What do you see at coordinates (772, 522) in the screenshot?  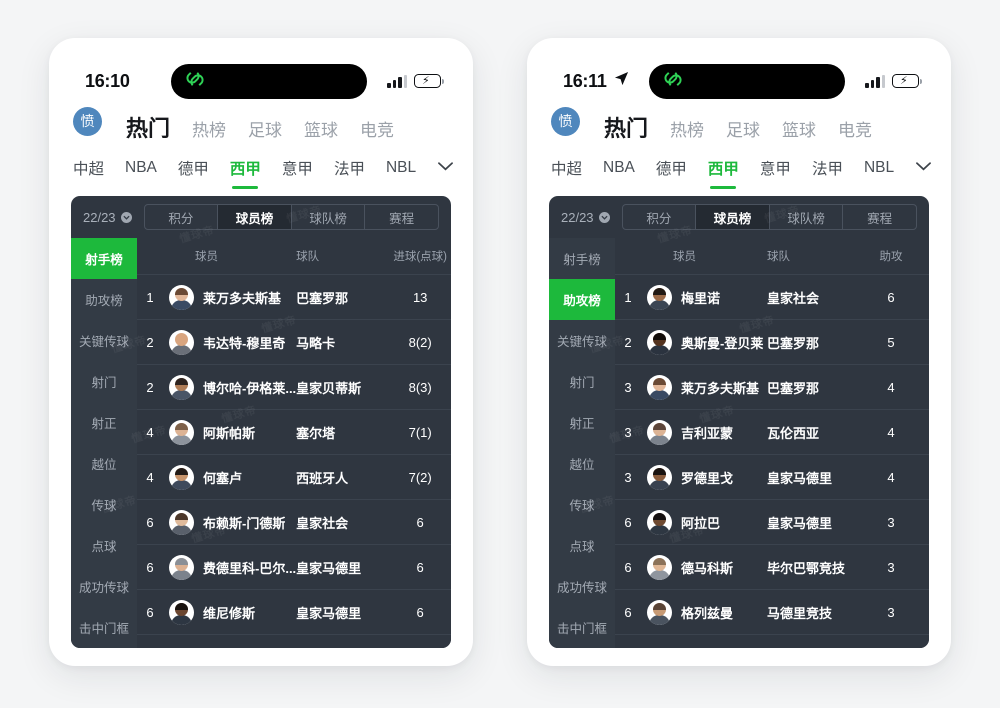 I see `table-row: 6 阿拉巴 皇家马德里 3` at bounding box center [772, 522].